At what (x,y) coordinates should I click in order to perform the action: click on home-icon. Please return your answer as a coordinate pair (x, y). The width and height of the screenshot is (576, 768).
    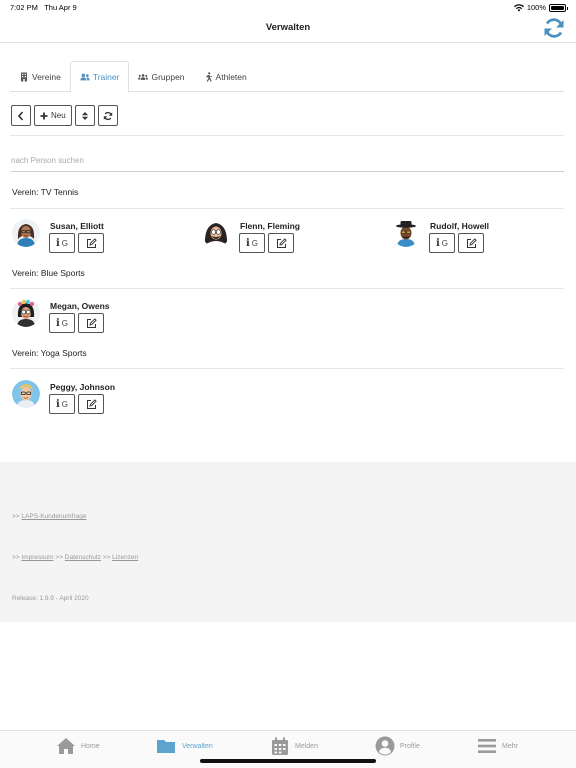
    Looking at the image, I should click on (66, 746).